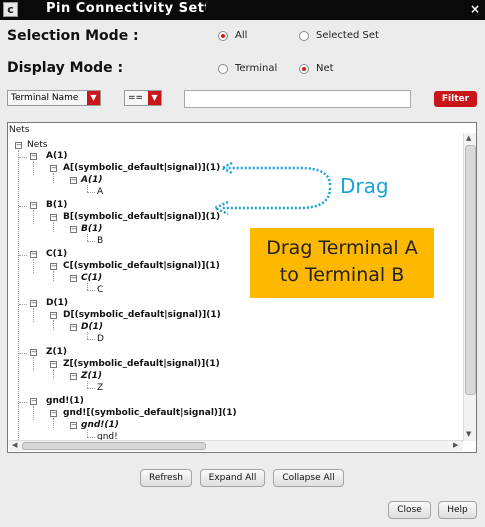  I want to click on drag-arrow-upper-head, so click(226, 168).